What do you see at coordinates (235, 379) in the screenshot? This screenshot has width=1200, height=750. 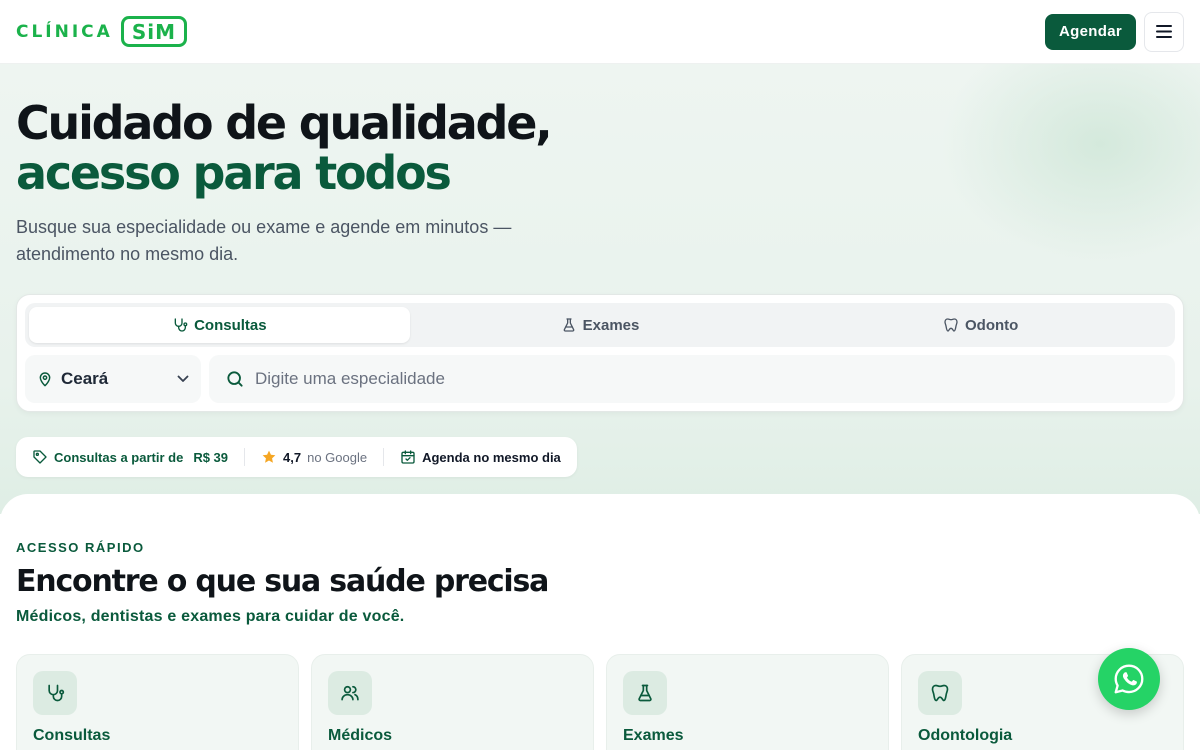 I see `search-icon` at bounding box center [235, 379].